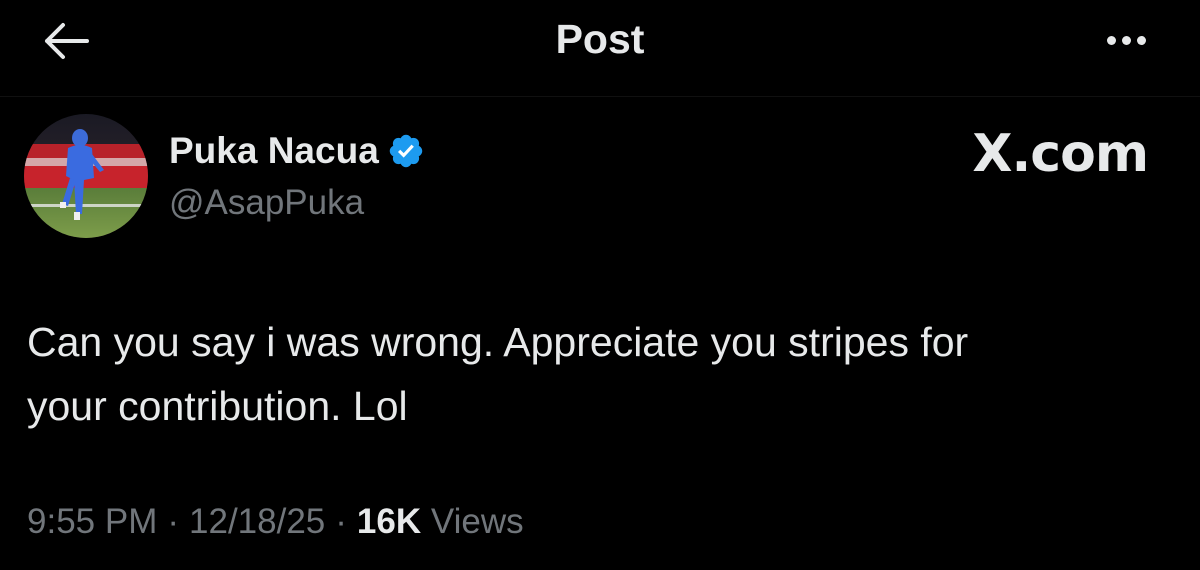  What do you see at coordinates (477, 521) in the screenshot?
I see `views-label: Views` at bounding box center [477, 521].